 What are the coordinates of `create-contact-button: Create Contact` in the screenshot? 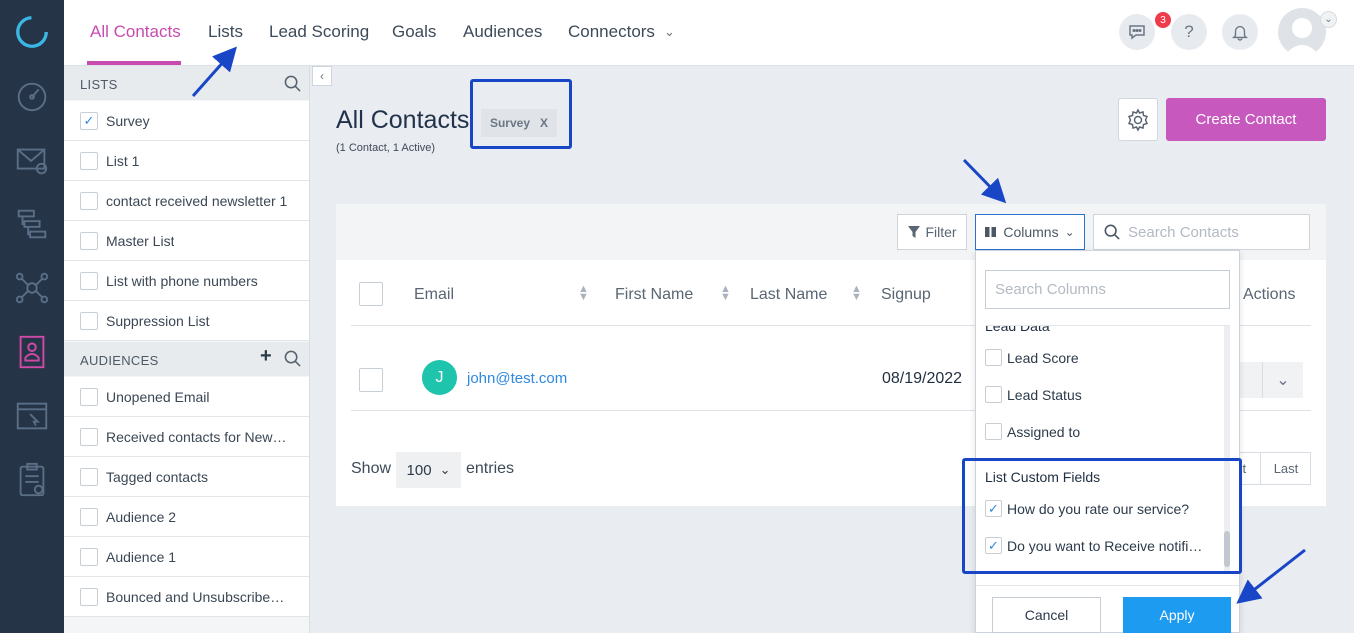 It's located at (1246, 119).